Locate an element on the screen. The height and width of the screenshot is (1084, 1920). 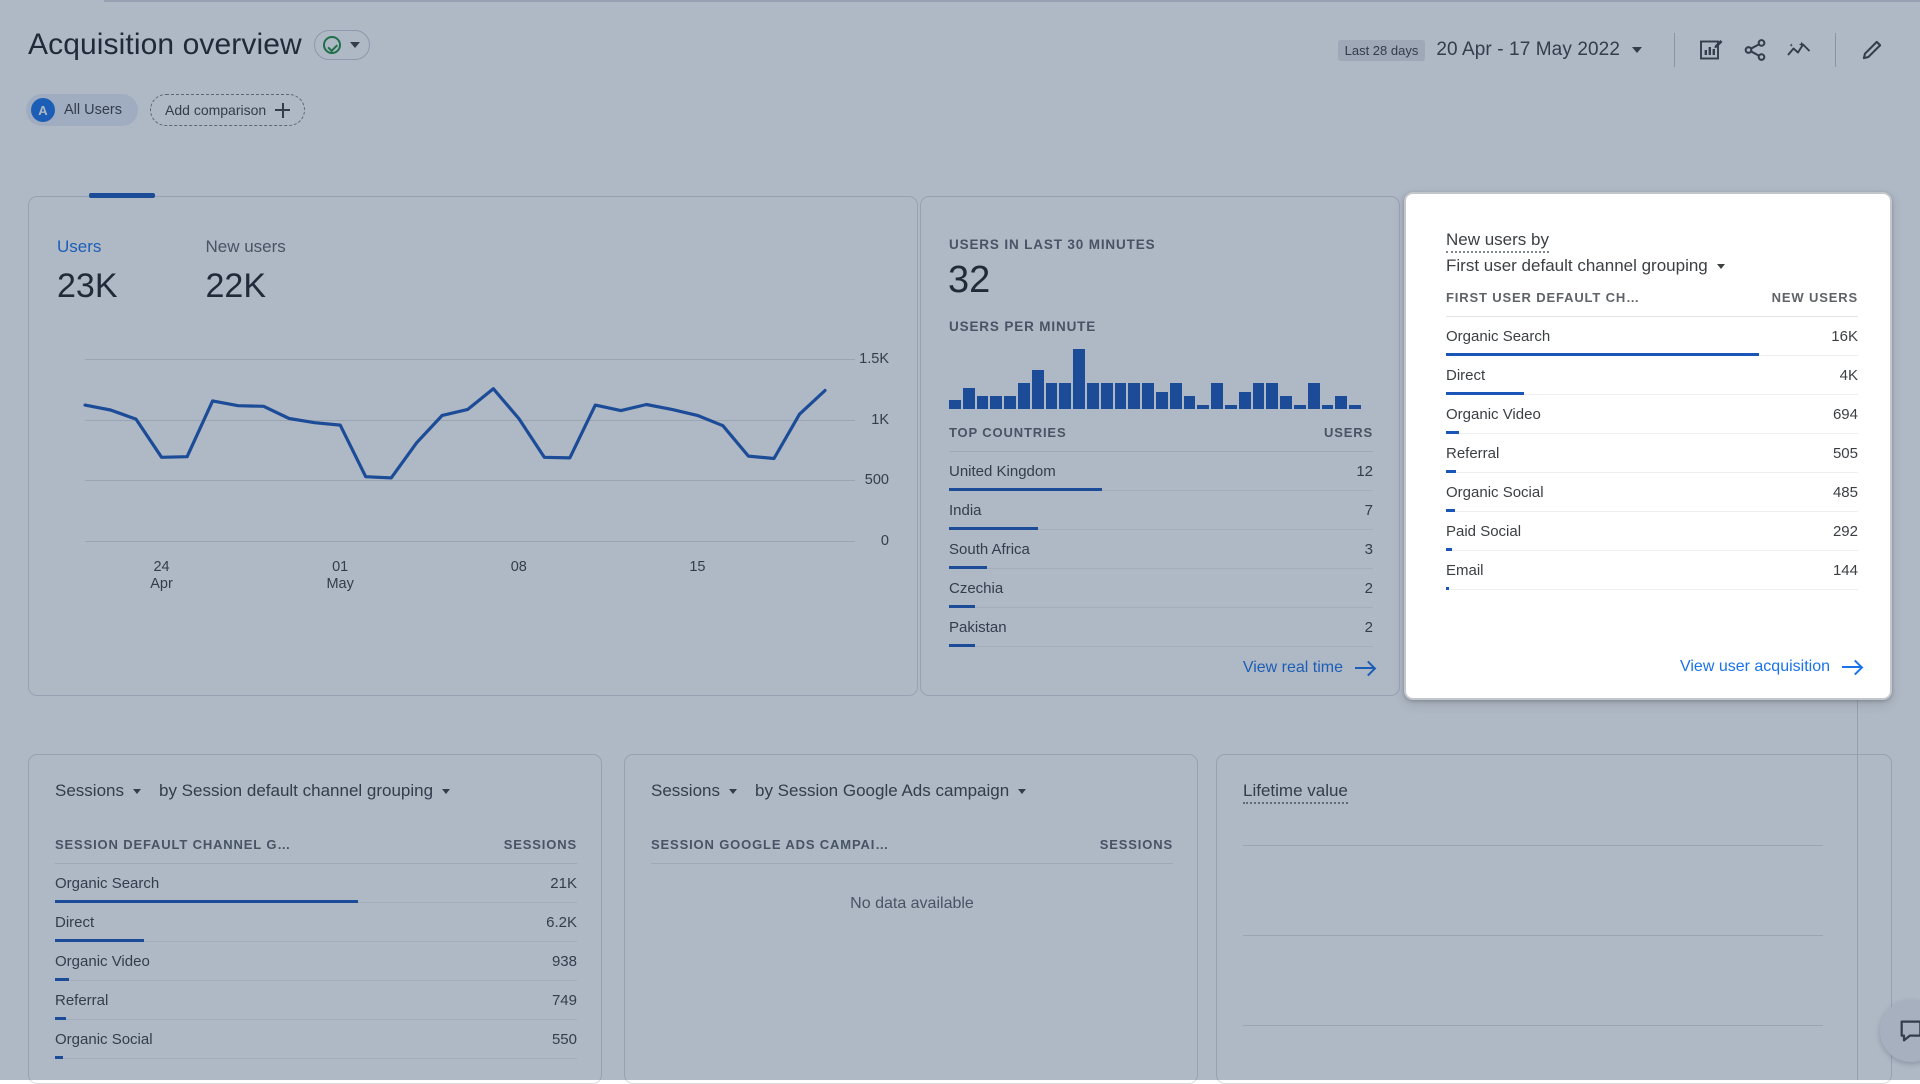
ads-metric-selector: Sessions by Session Google Ads campaign is located at coordinates (838, 791).